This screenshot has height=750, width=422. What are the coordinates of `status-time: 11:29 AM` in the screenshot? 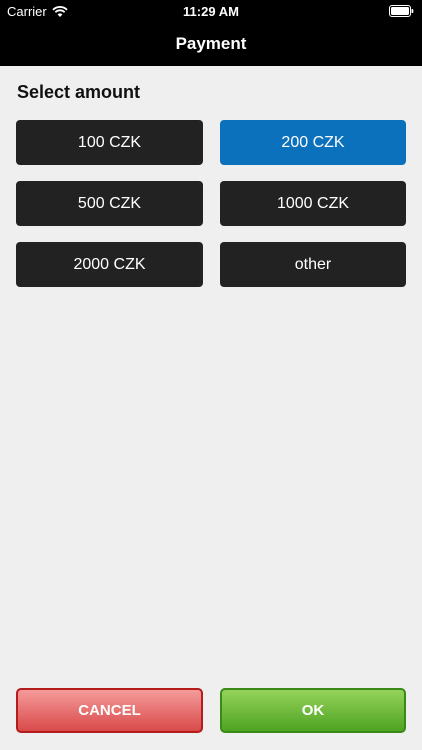 It's located at (211, 11).